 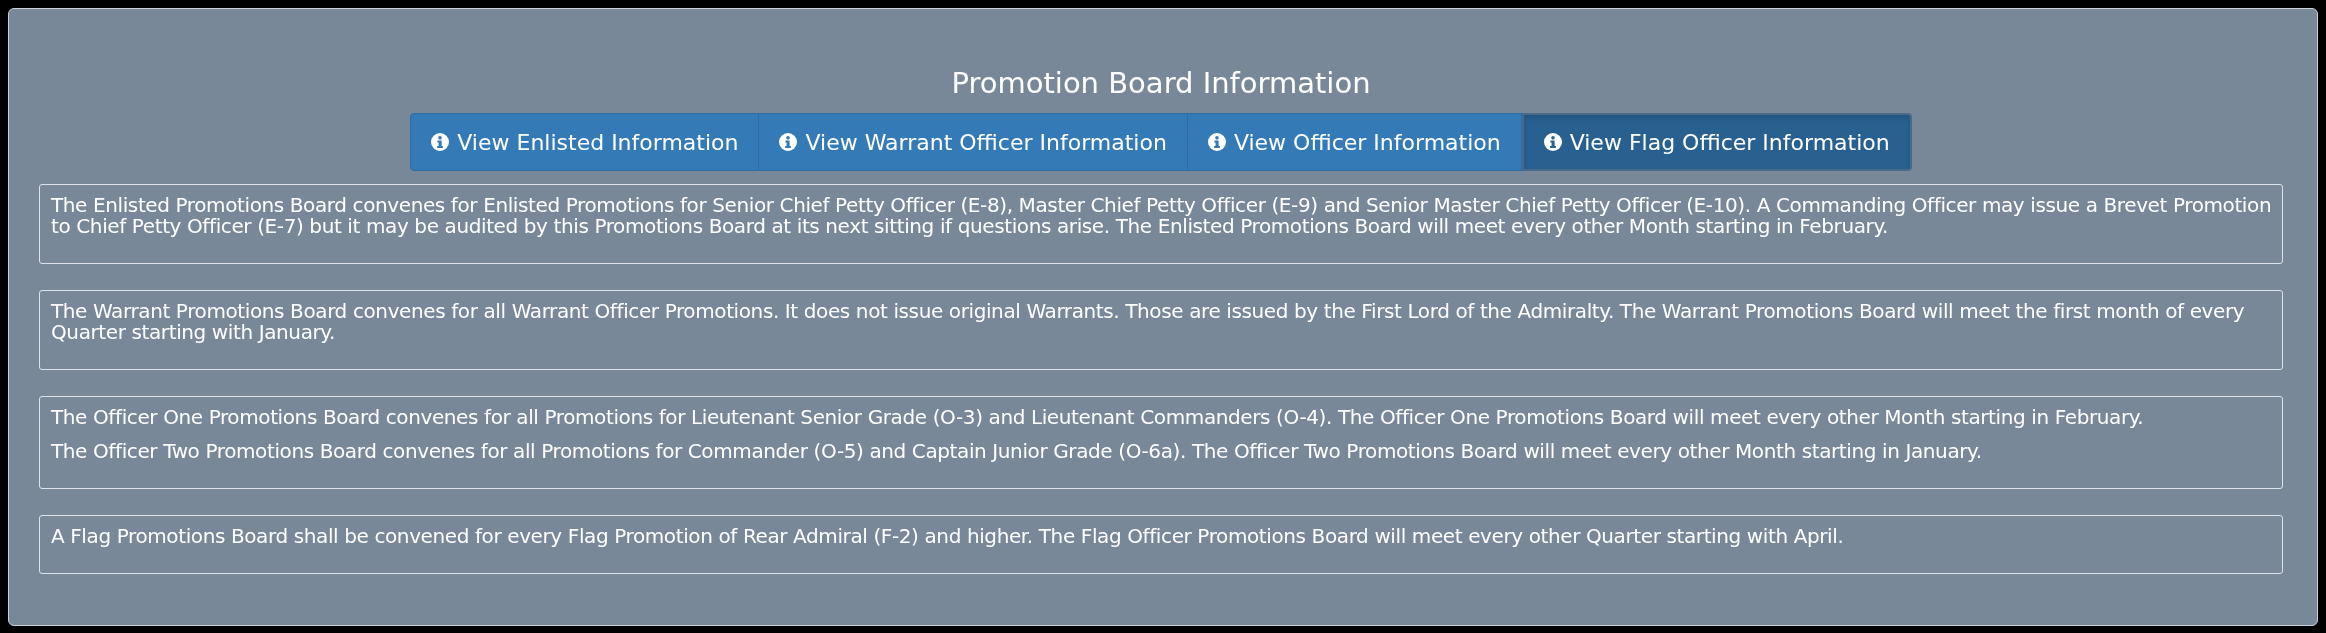 What do you see at coordinates (1148, 322) in the screenshot?
I see `description-text: The Warrant Promotions Board convenes for all Warrant Officer Promotions. It does not issue original Warrants. Those are issued by the First Lord of the Admiralty. The Warrant Promotions Board will meet the first month of every Quarter starting with January.` at bounding box center [1148, 322].